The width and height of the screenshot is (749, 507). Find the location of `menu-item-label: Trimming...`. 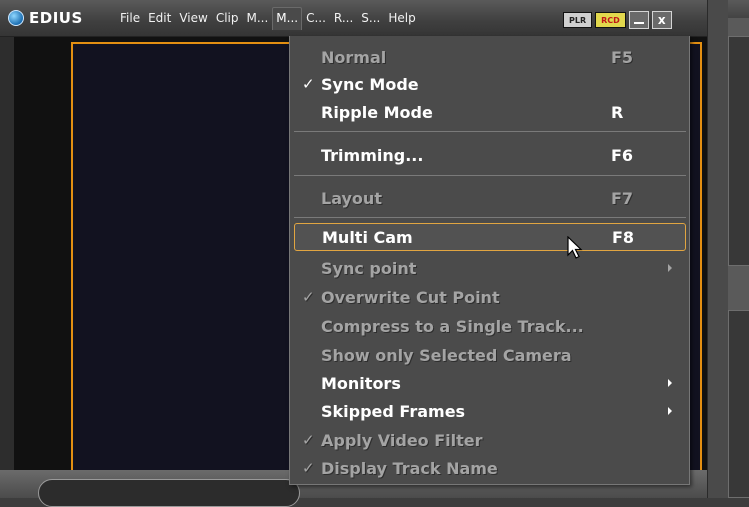

menu-item-label: Trimming... is located at coordinates (372, 155).